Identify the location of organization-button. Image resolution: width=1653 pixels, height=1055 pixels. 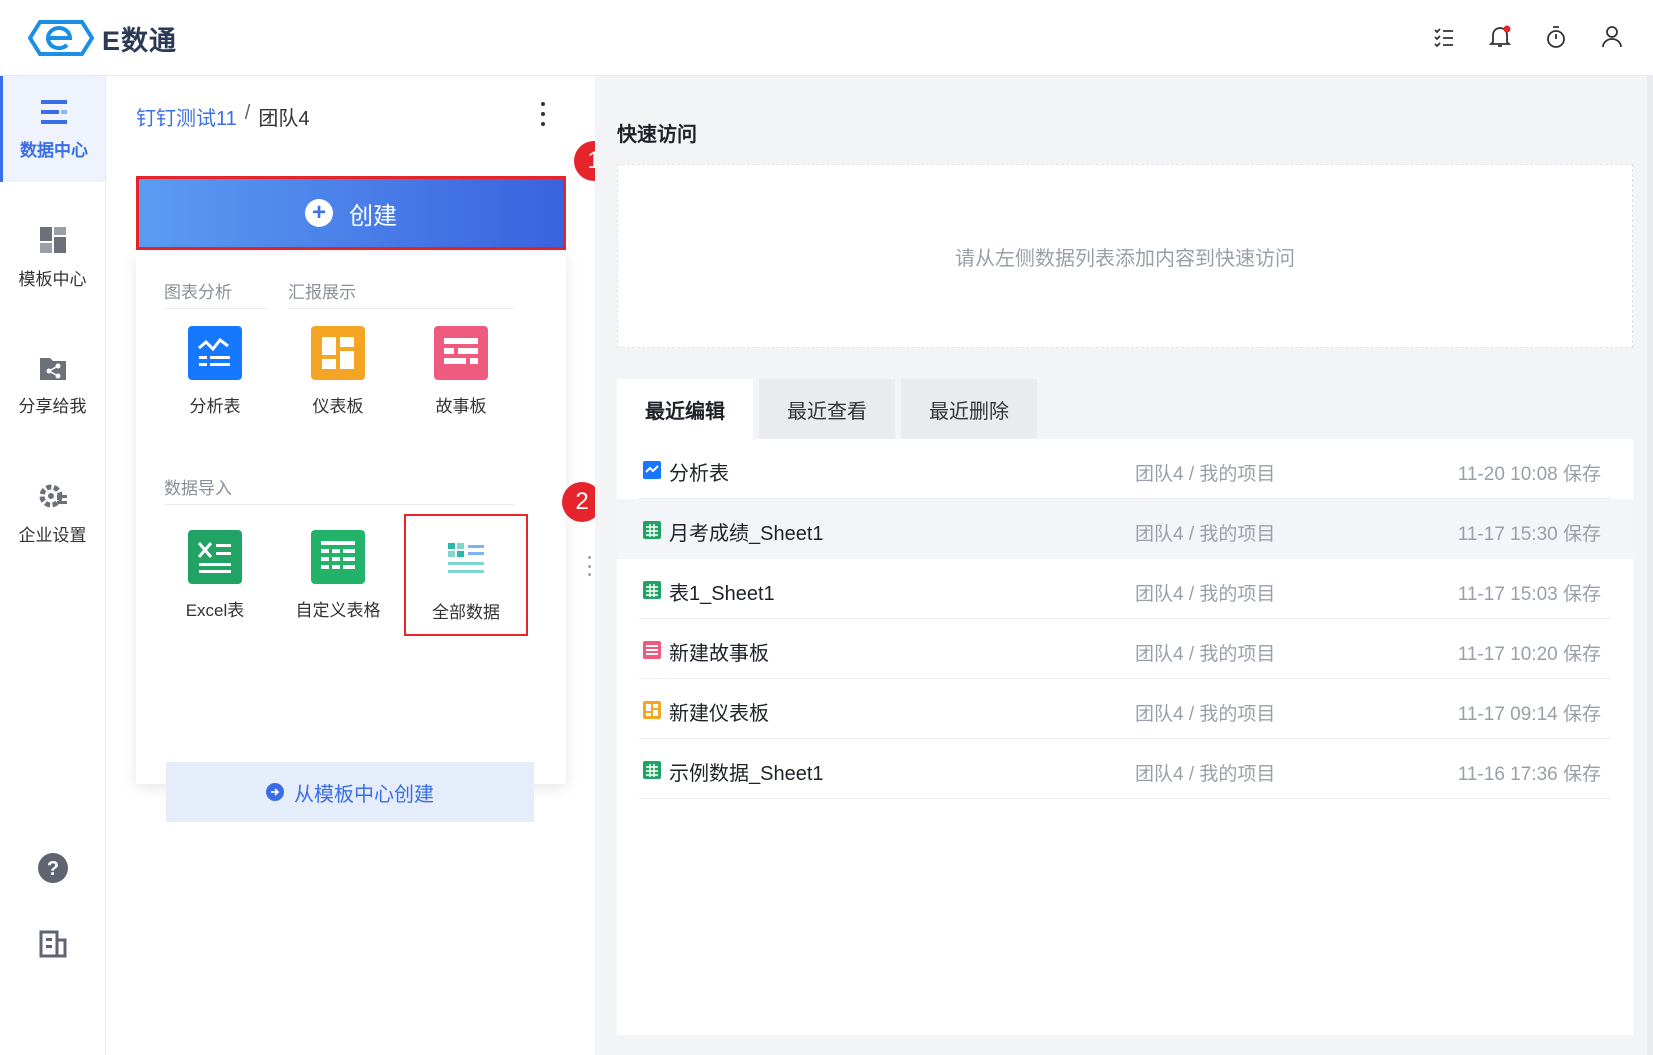
(52, 943).